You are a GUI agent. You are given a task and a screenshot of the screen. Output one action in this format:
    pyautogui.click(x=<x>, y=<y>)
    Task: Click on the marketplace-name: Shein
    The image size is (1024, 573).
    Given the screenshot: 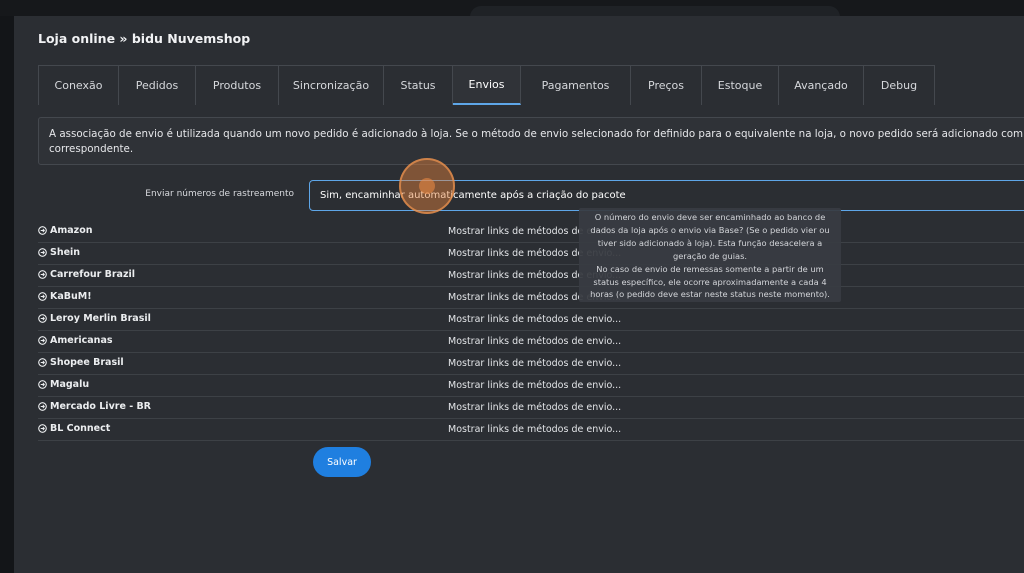 What is the action you would take?
    pyautogui.click(x=65, y=252)
    